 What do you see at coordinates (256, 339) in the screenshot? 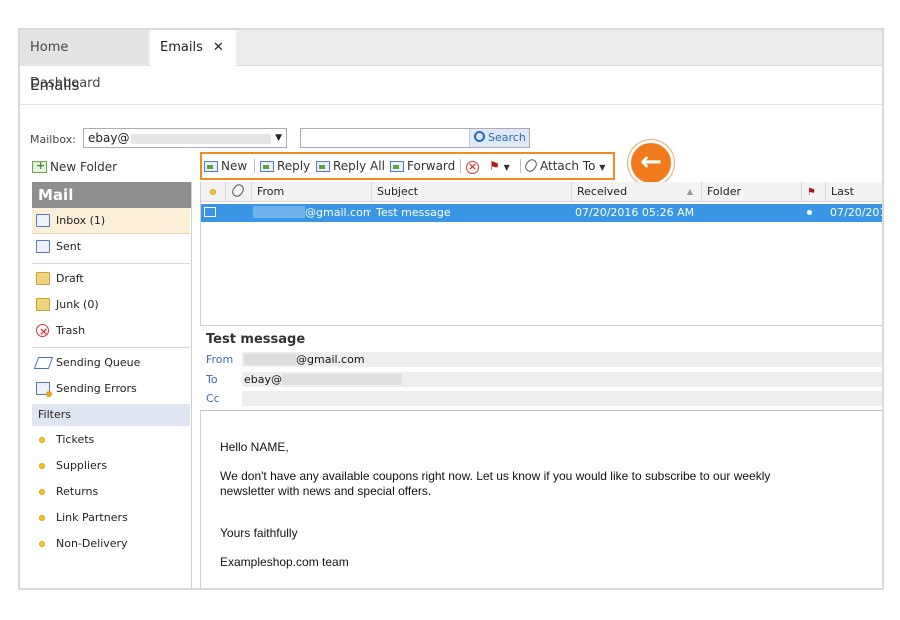
I see `preview-subject: Test message` at bounding box center [256, 339].